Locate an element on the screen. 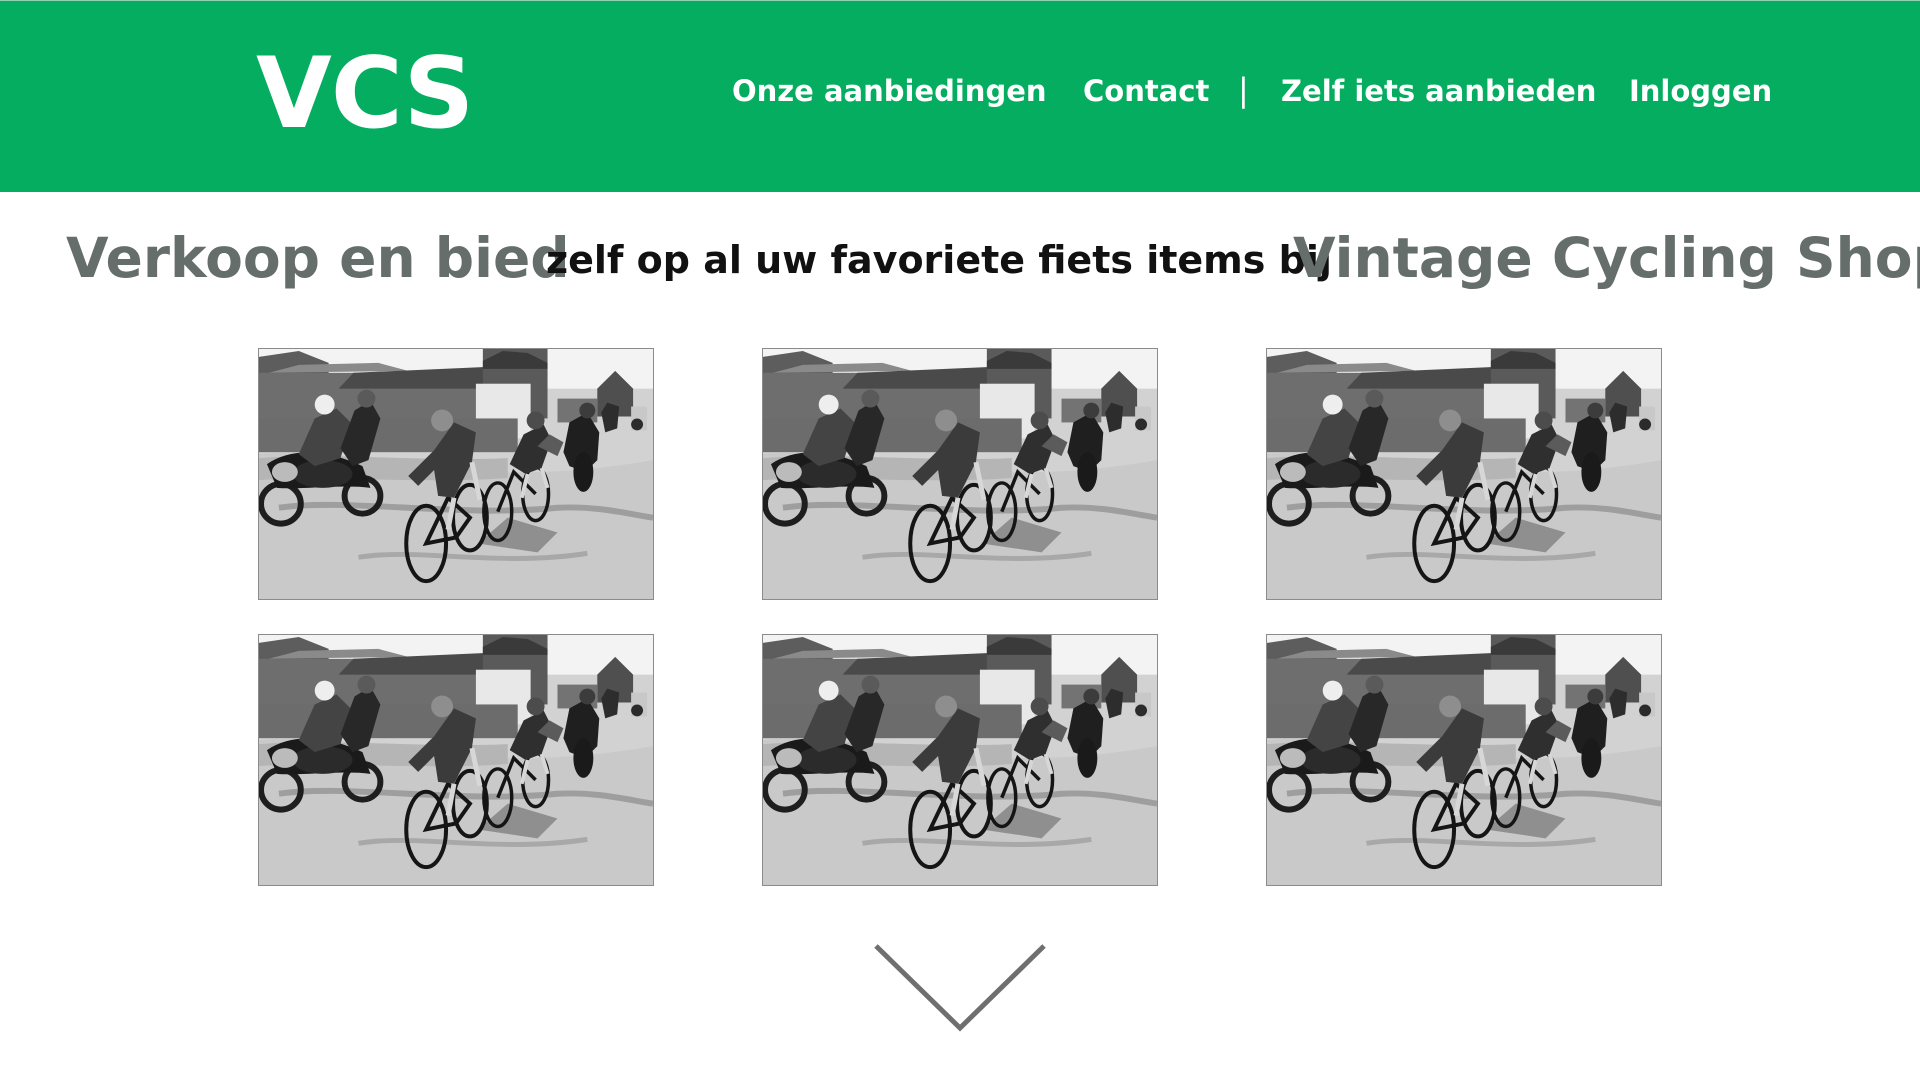 This screenshot has height=1080, width=1920. nav-link-inloggen: Inloggen is located at coordinates (1700, 91).